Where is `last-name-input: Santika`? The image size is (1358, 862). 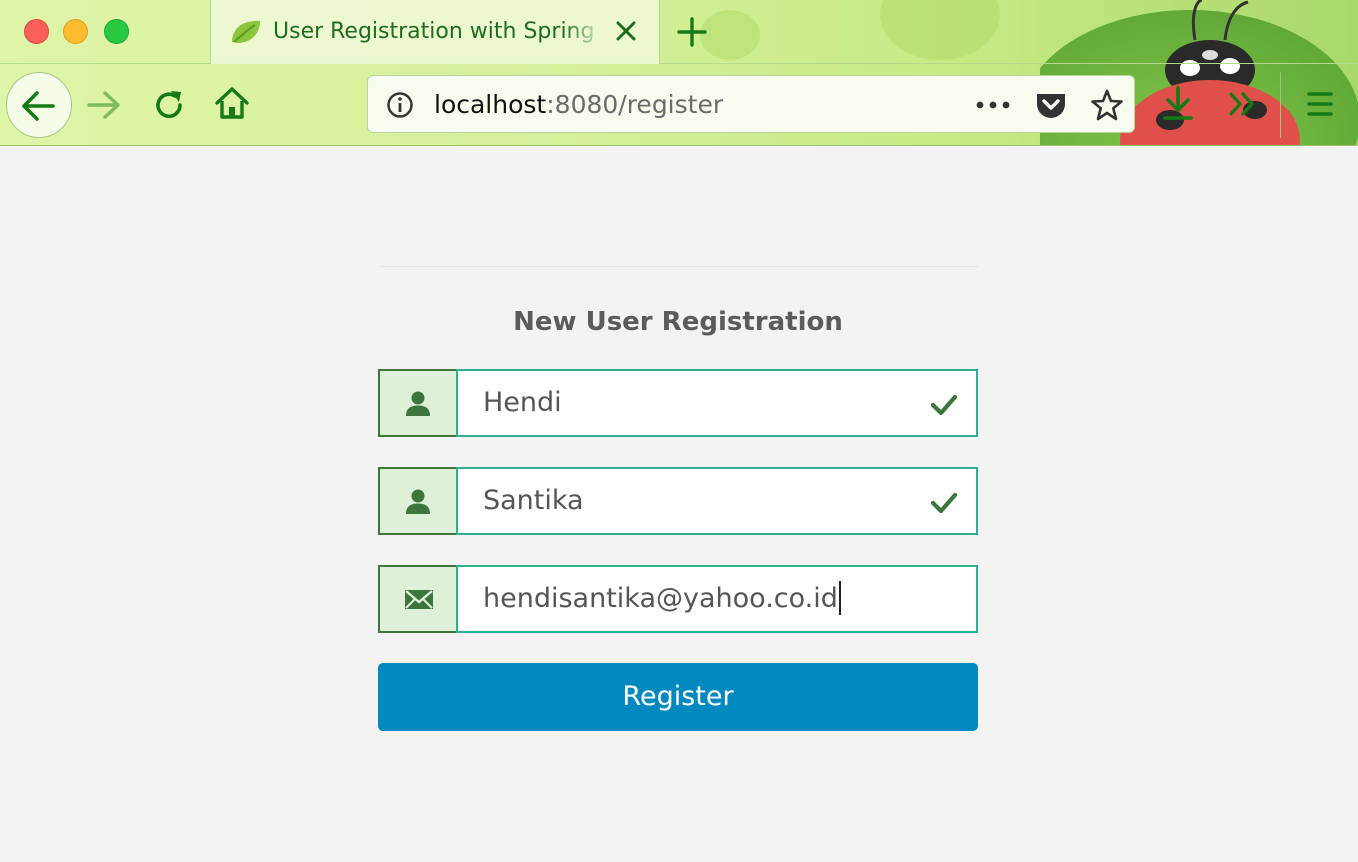
last-name-input: Santika is located at coordinates (717, 501).